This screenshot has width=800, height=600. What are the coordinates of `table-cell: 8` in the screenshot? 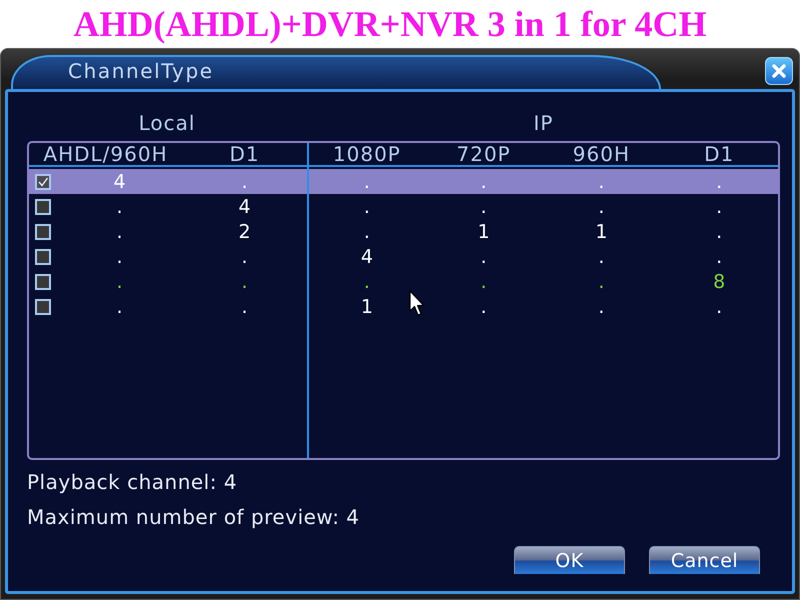 It's located at (719, 281).